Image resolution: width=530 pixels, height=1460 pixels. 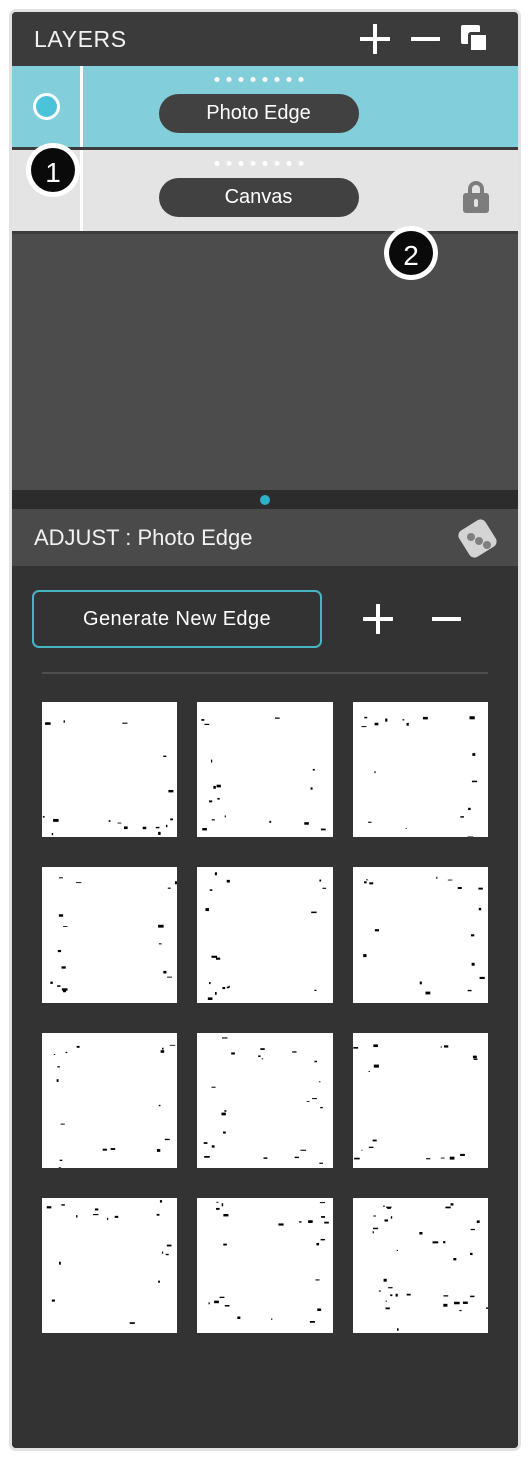 I want to click on duplicate-layer-button, so click(x=475, y=39).